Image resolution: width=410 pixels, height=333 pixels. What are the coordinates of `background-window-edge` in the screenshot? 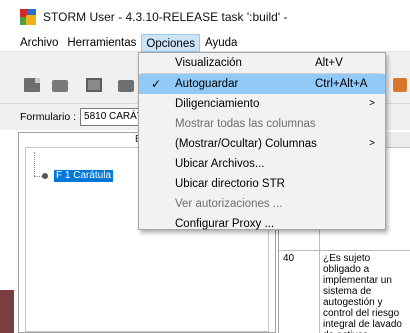 It's located at (7, 311).